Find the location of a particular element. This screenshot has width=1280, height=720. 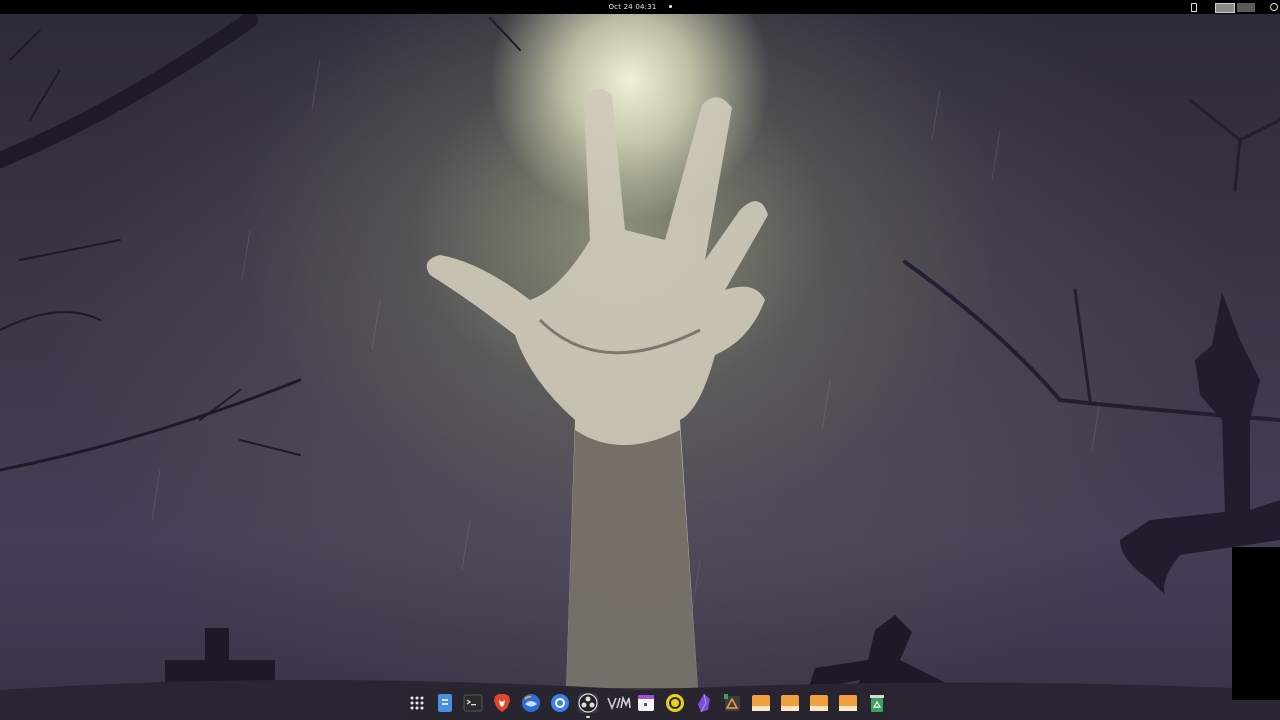

power-icon is located at coordinates (1274, 7).